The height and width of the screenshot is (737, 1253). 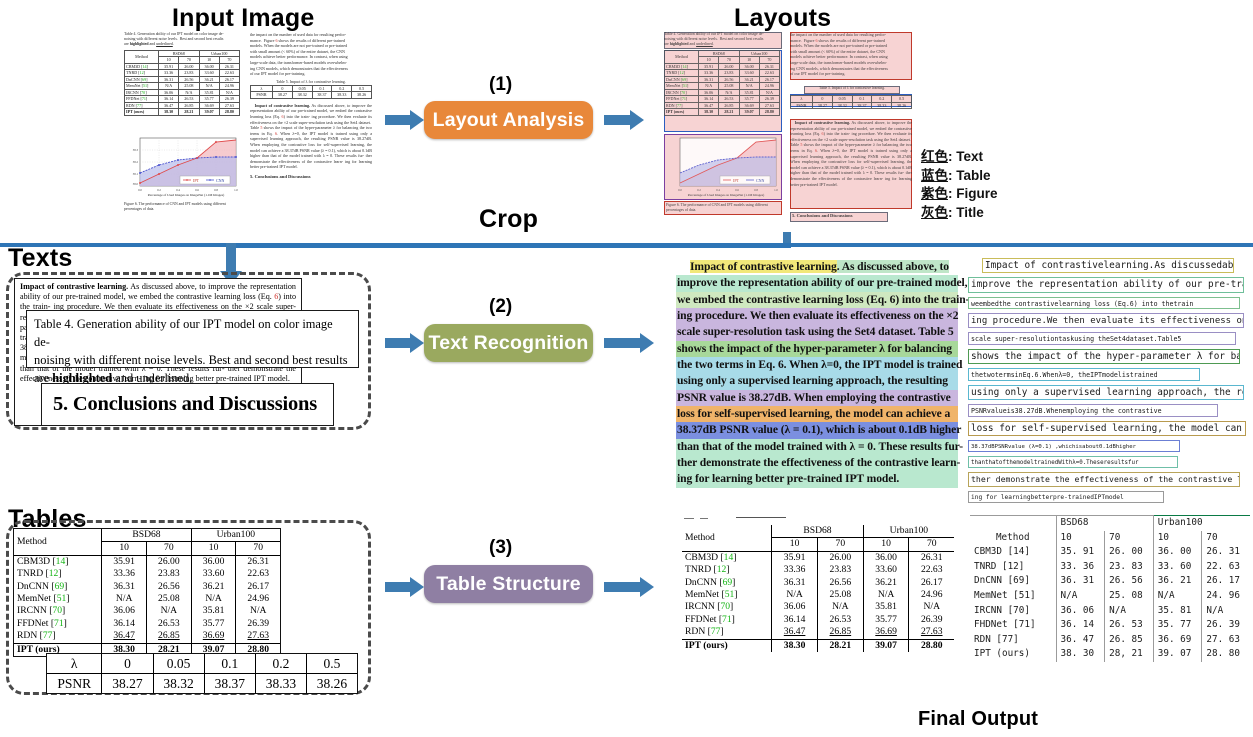 What do you see at coordinates (1129, 581) in the screenshot?
I see `final-cell-value: 26. 56` at bounding box center [1129, 581].